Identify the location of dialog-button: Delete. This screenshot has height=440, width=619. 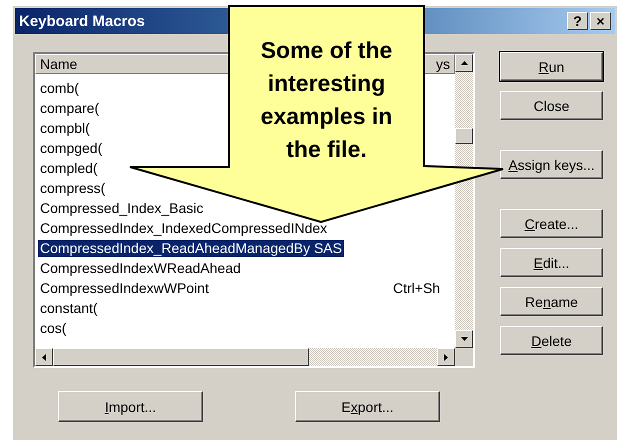
(551, 340).